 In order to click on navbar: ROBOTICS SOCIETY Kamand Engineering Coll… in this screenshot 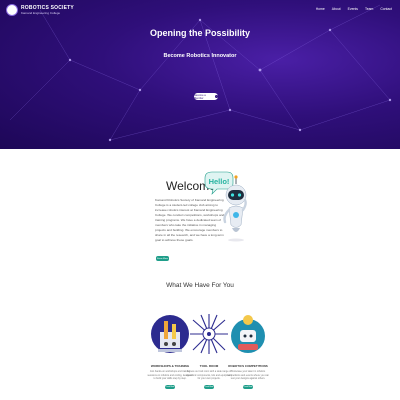, I will do `click(200, 11)`.